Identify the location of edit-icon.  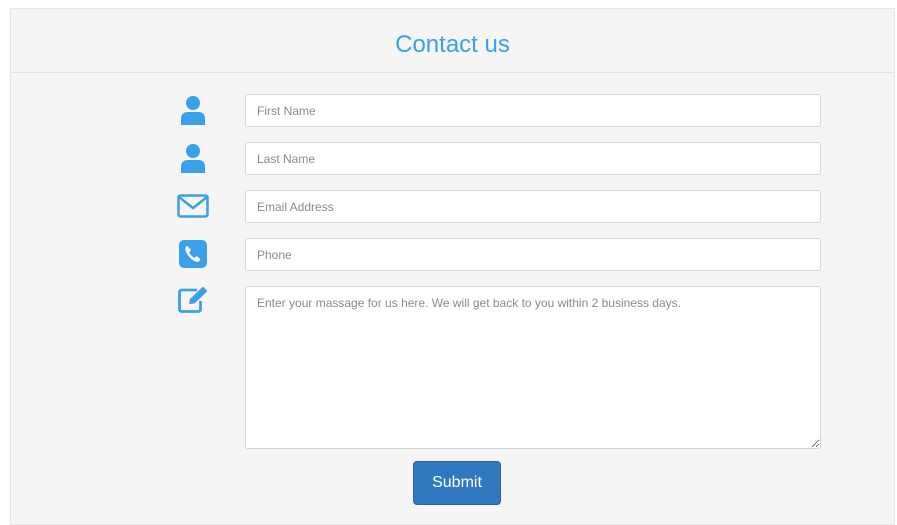
(193, 300).